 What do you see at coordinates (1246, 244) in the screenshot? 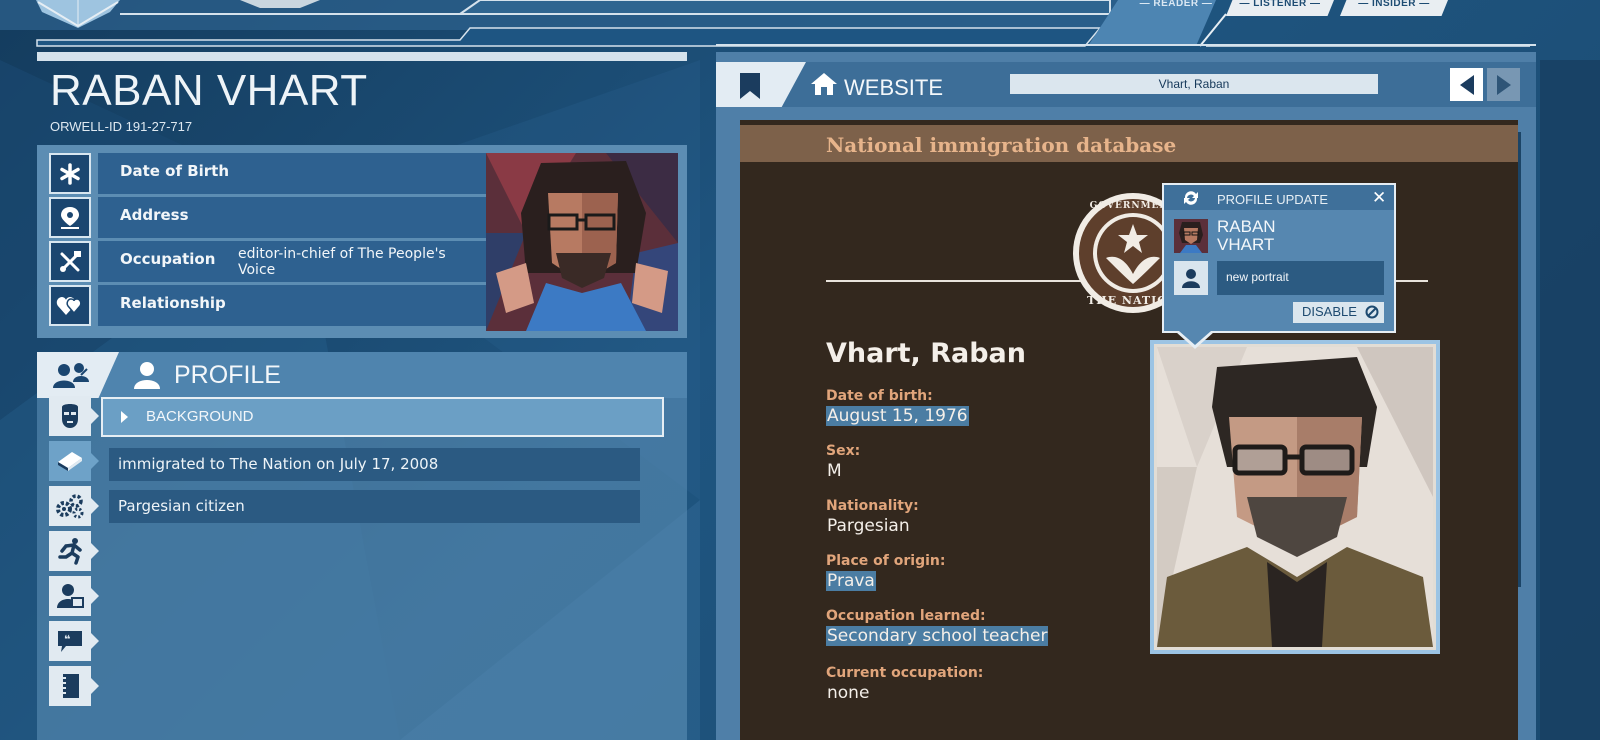
I see `popup-name-last: VHART` at bounding box center [1246, 244].